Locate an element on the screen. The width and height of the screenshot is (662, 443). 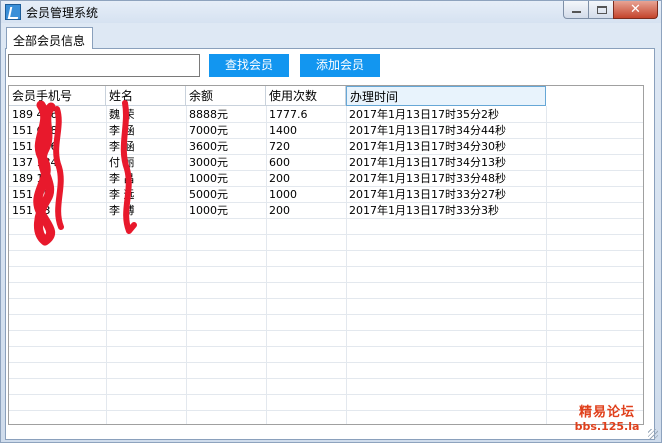
column-header-join-time: 办理时间 is located at coordinates (446, 96).